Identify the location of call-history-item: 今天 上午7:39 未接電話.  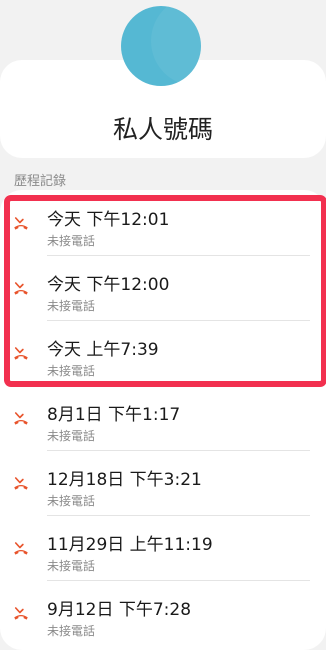
(163, 353).